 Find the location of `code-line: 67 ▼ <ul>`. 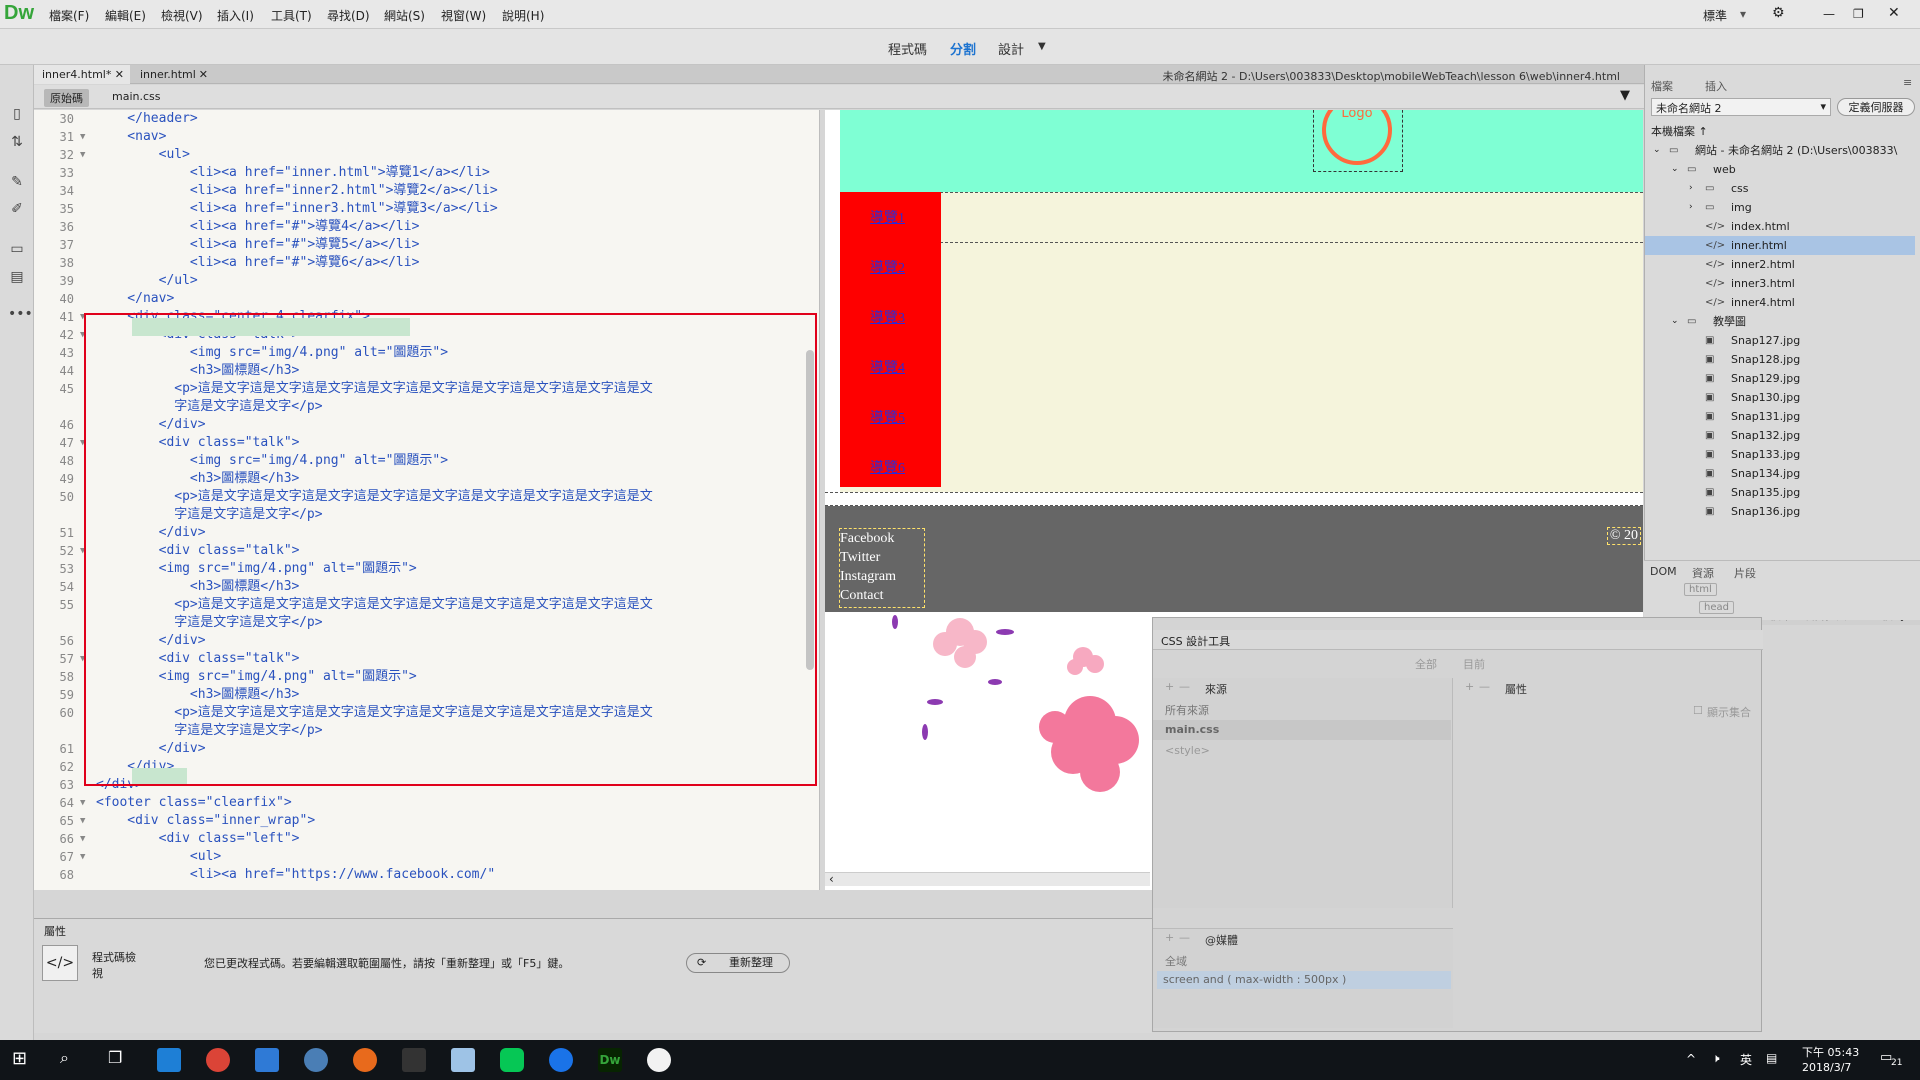

code-line: 67 ▼ <ul> is located at coordinates (426, 857).